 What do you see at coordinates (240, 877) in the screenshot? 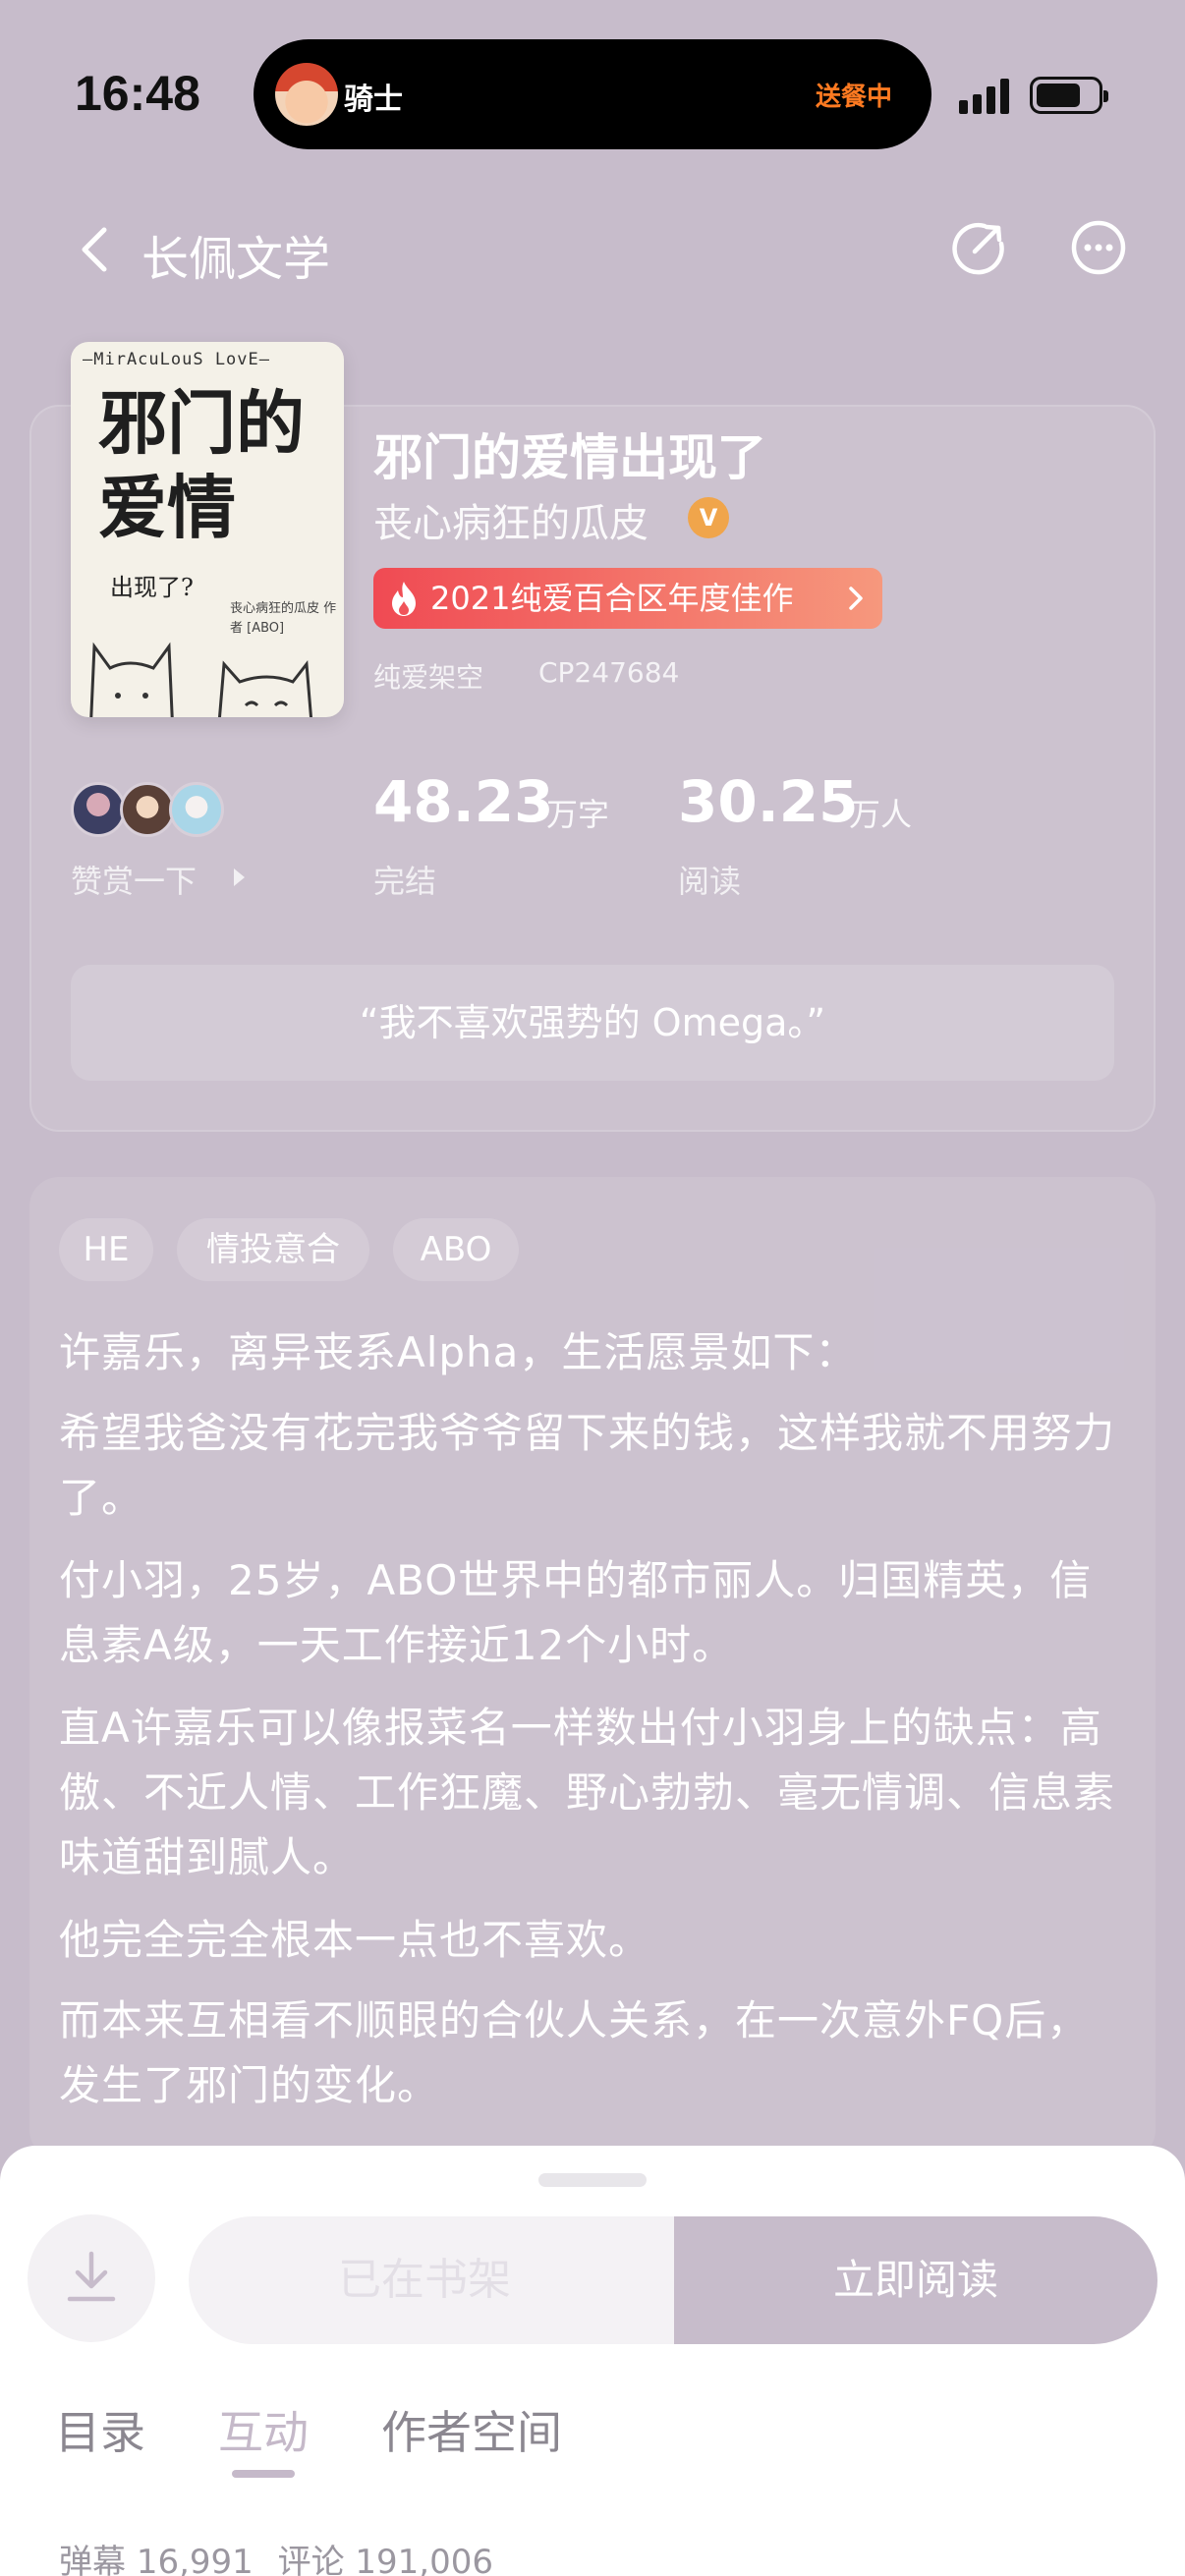
I see `triangle-right-icon` at bounding box center [240, 877].